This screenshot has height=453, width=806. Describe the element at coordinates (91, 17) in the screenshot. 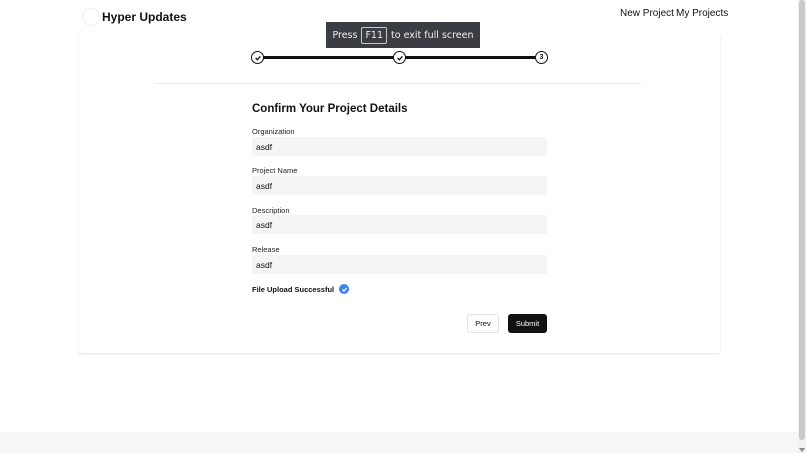

I see `brand-logo-icon` at that location.